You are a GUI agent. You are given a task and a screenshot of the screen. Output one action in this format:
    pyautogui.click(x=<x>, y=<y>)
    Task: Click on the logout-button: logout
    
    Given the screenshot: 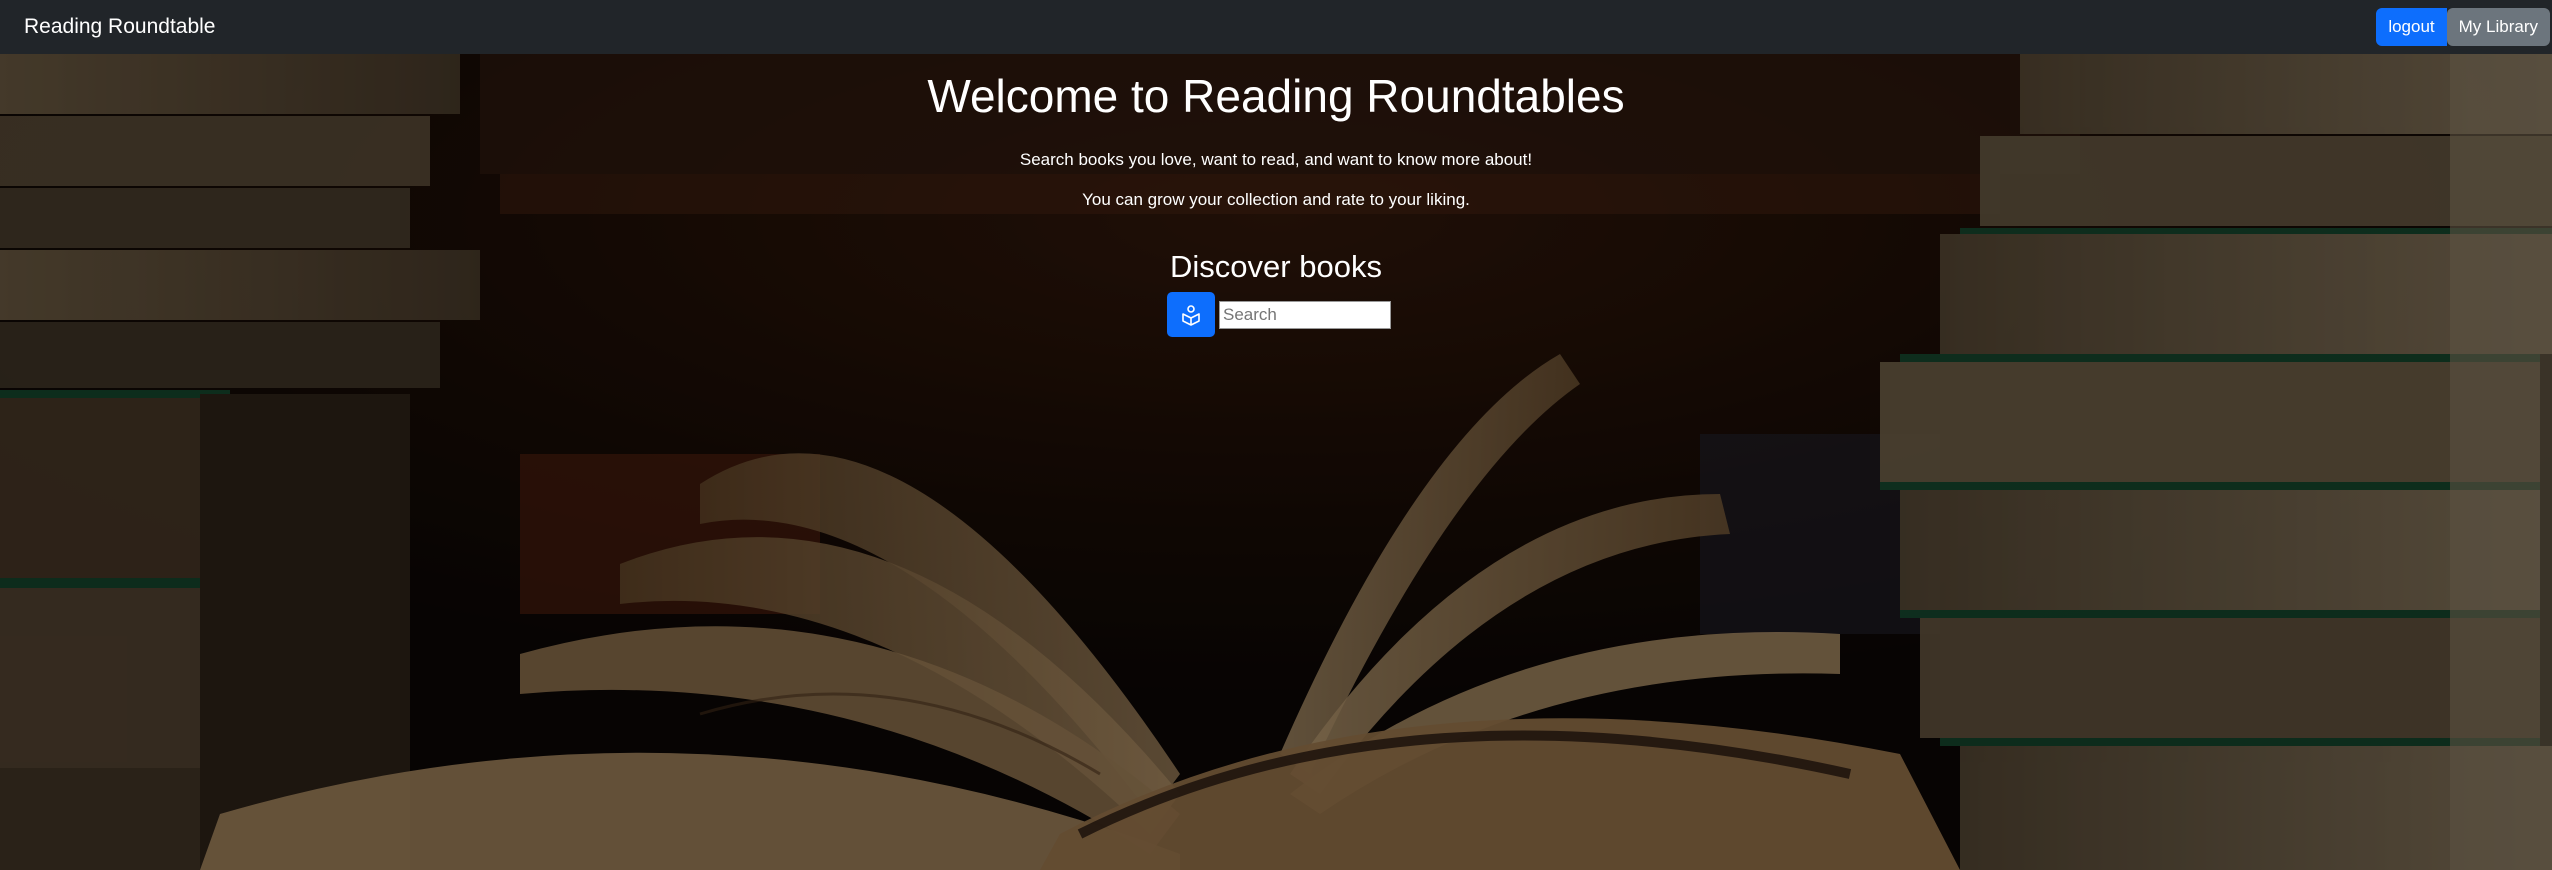 What is the action you would take?
    pyautogui.click(x=2411, y=27)
    